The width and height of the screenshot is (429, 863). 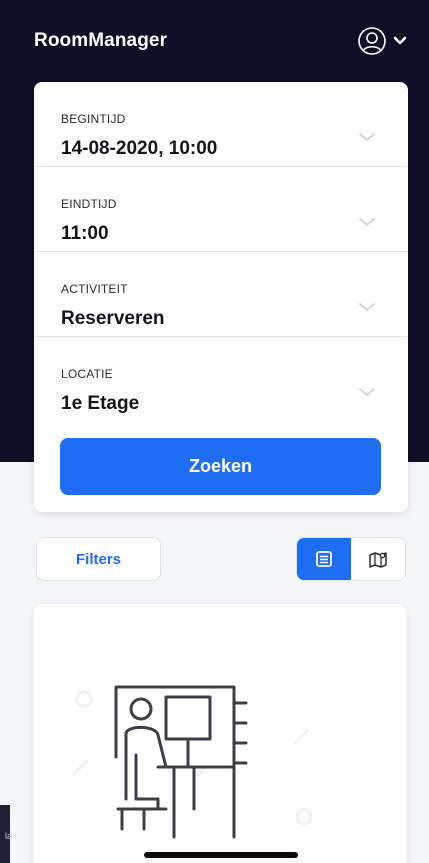 I want to click on list-view-button, so click(x=324, y=559).